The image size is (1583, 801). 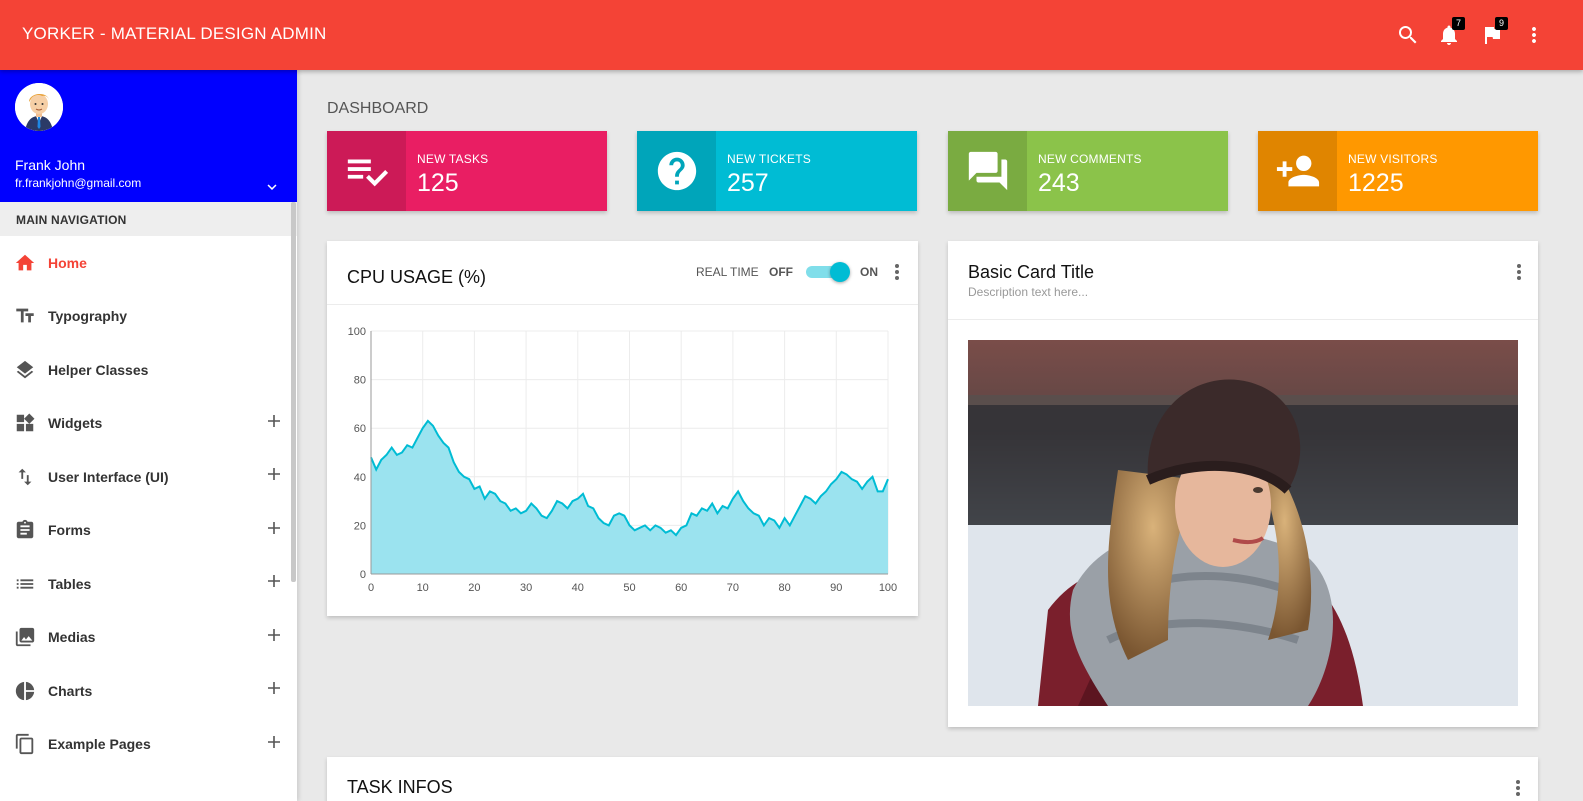 I want to click on infobox-new-visitors: NEW VISITORS 1225, so click(x=1398, y=171).